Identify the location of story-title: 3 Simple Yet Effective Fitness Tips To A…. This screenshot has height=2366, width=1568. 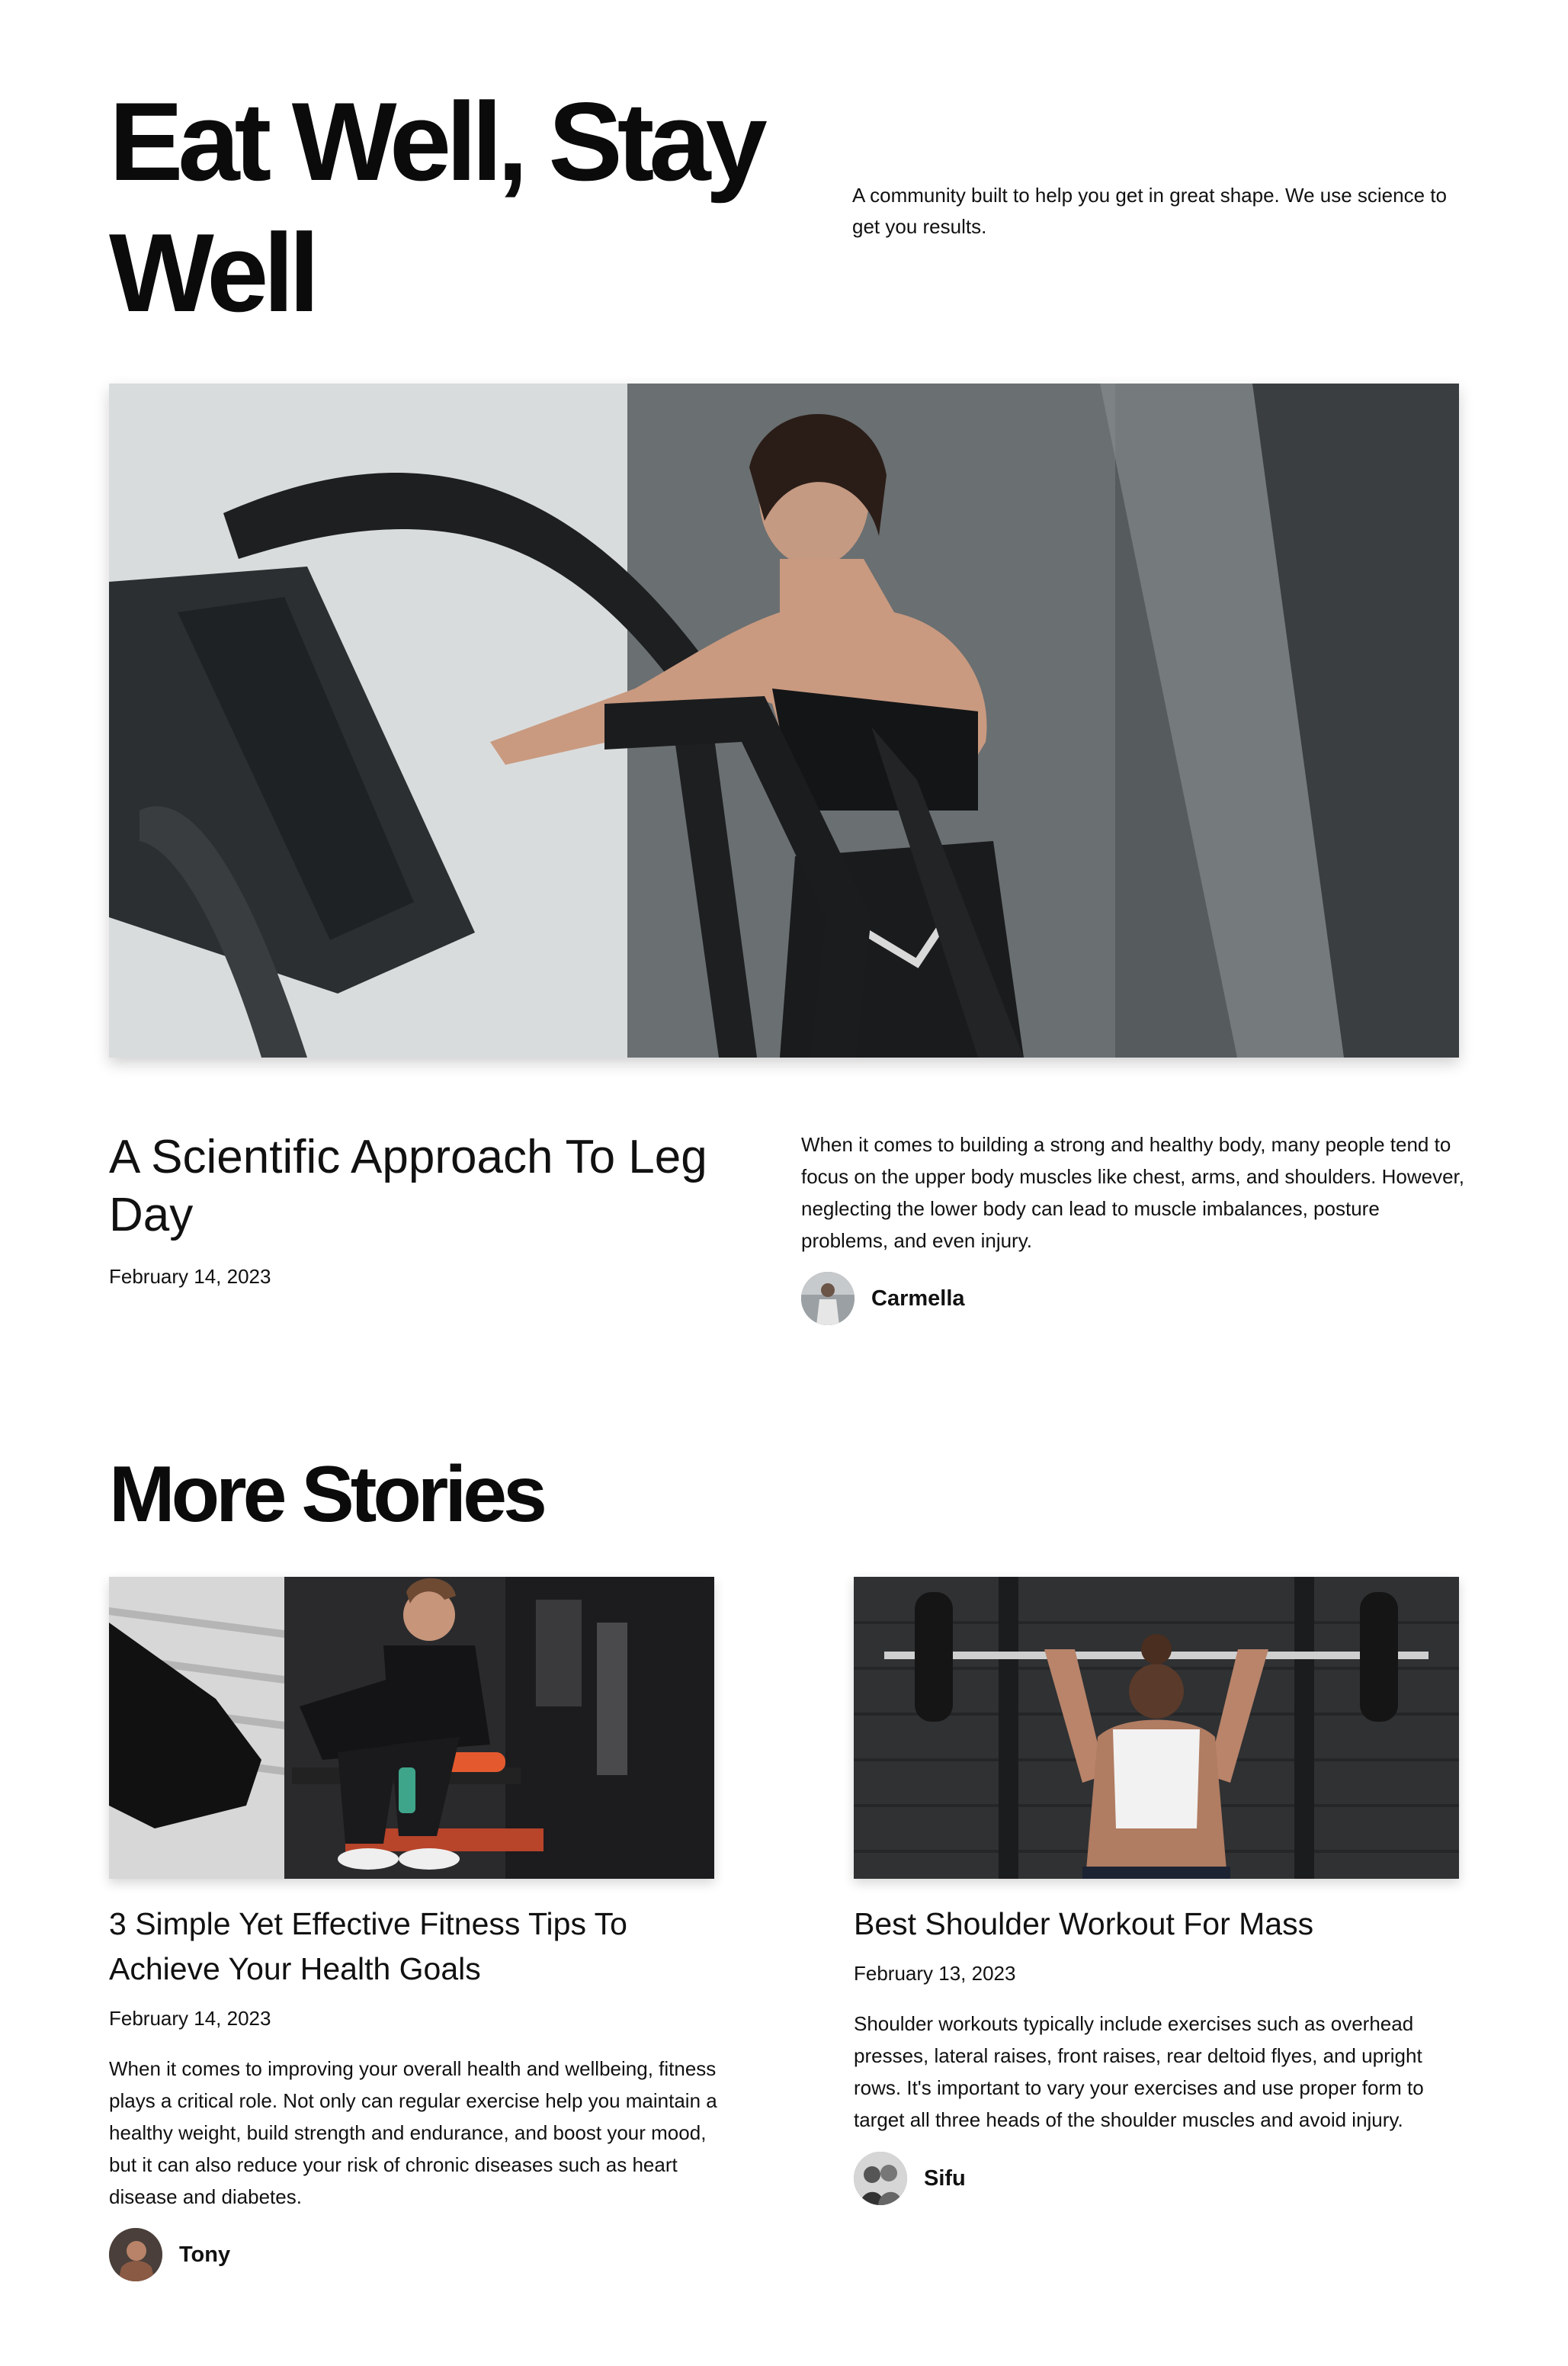
(414, 1947).